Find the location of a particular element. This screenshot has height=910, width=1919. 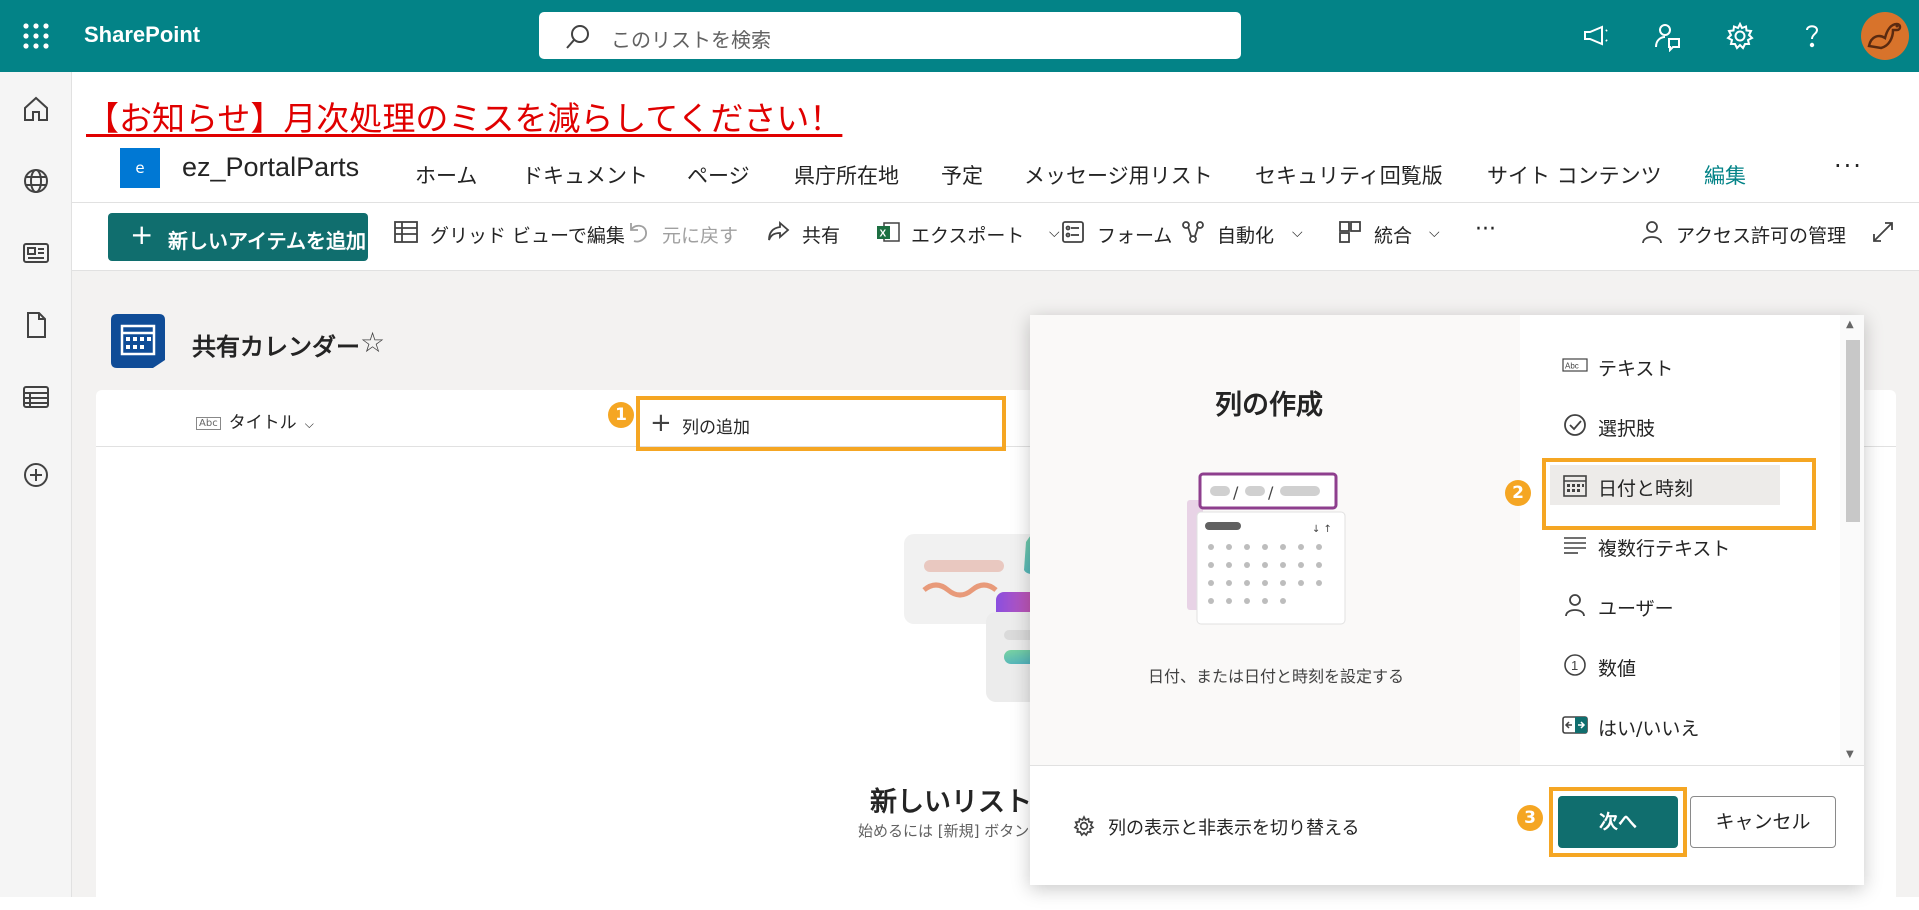

type-user-label: ユーザー is located at coordinates (1636, 609).